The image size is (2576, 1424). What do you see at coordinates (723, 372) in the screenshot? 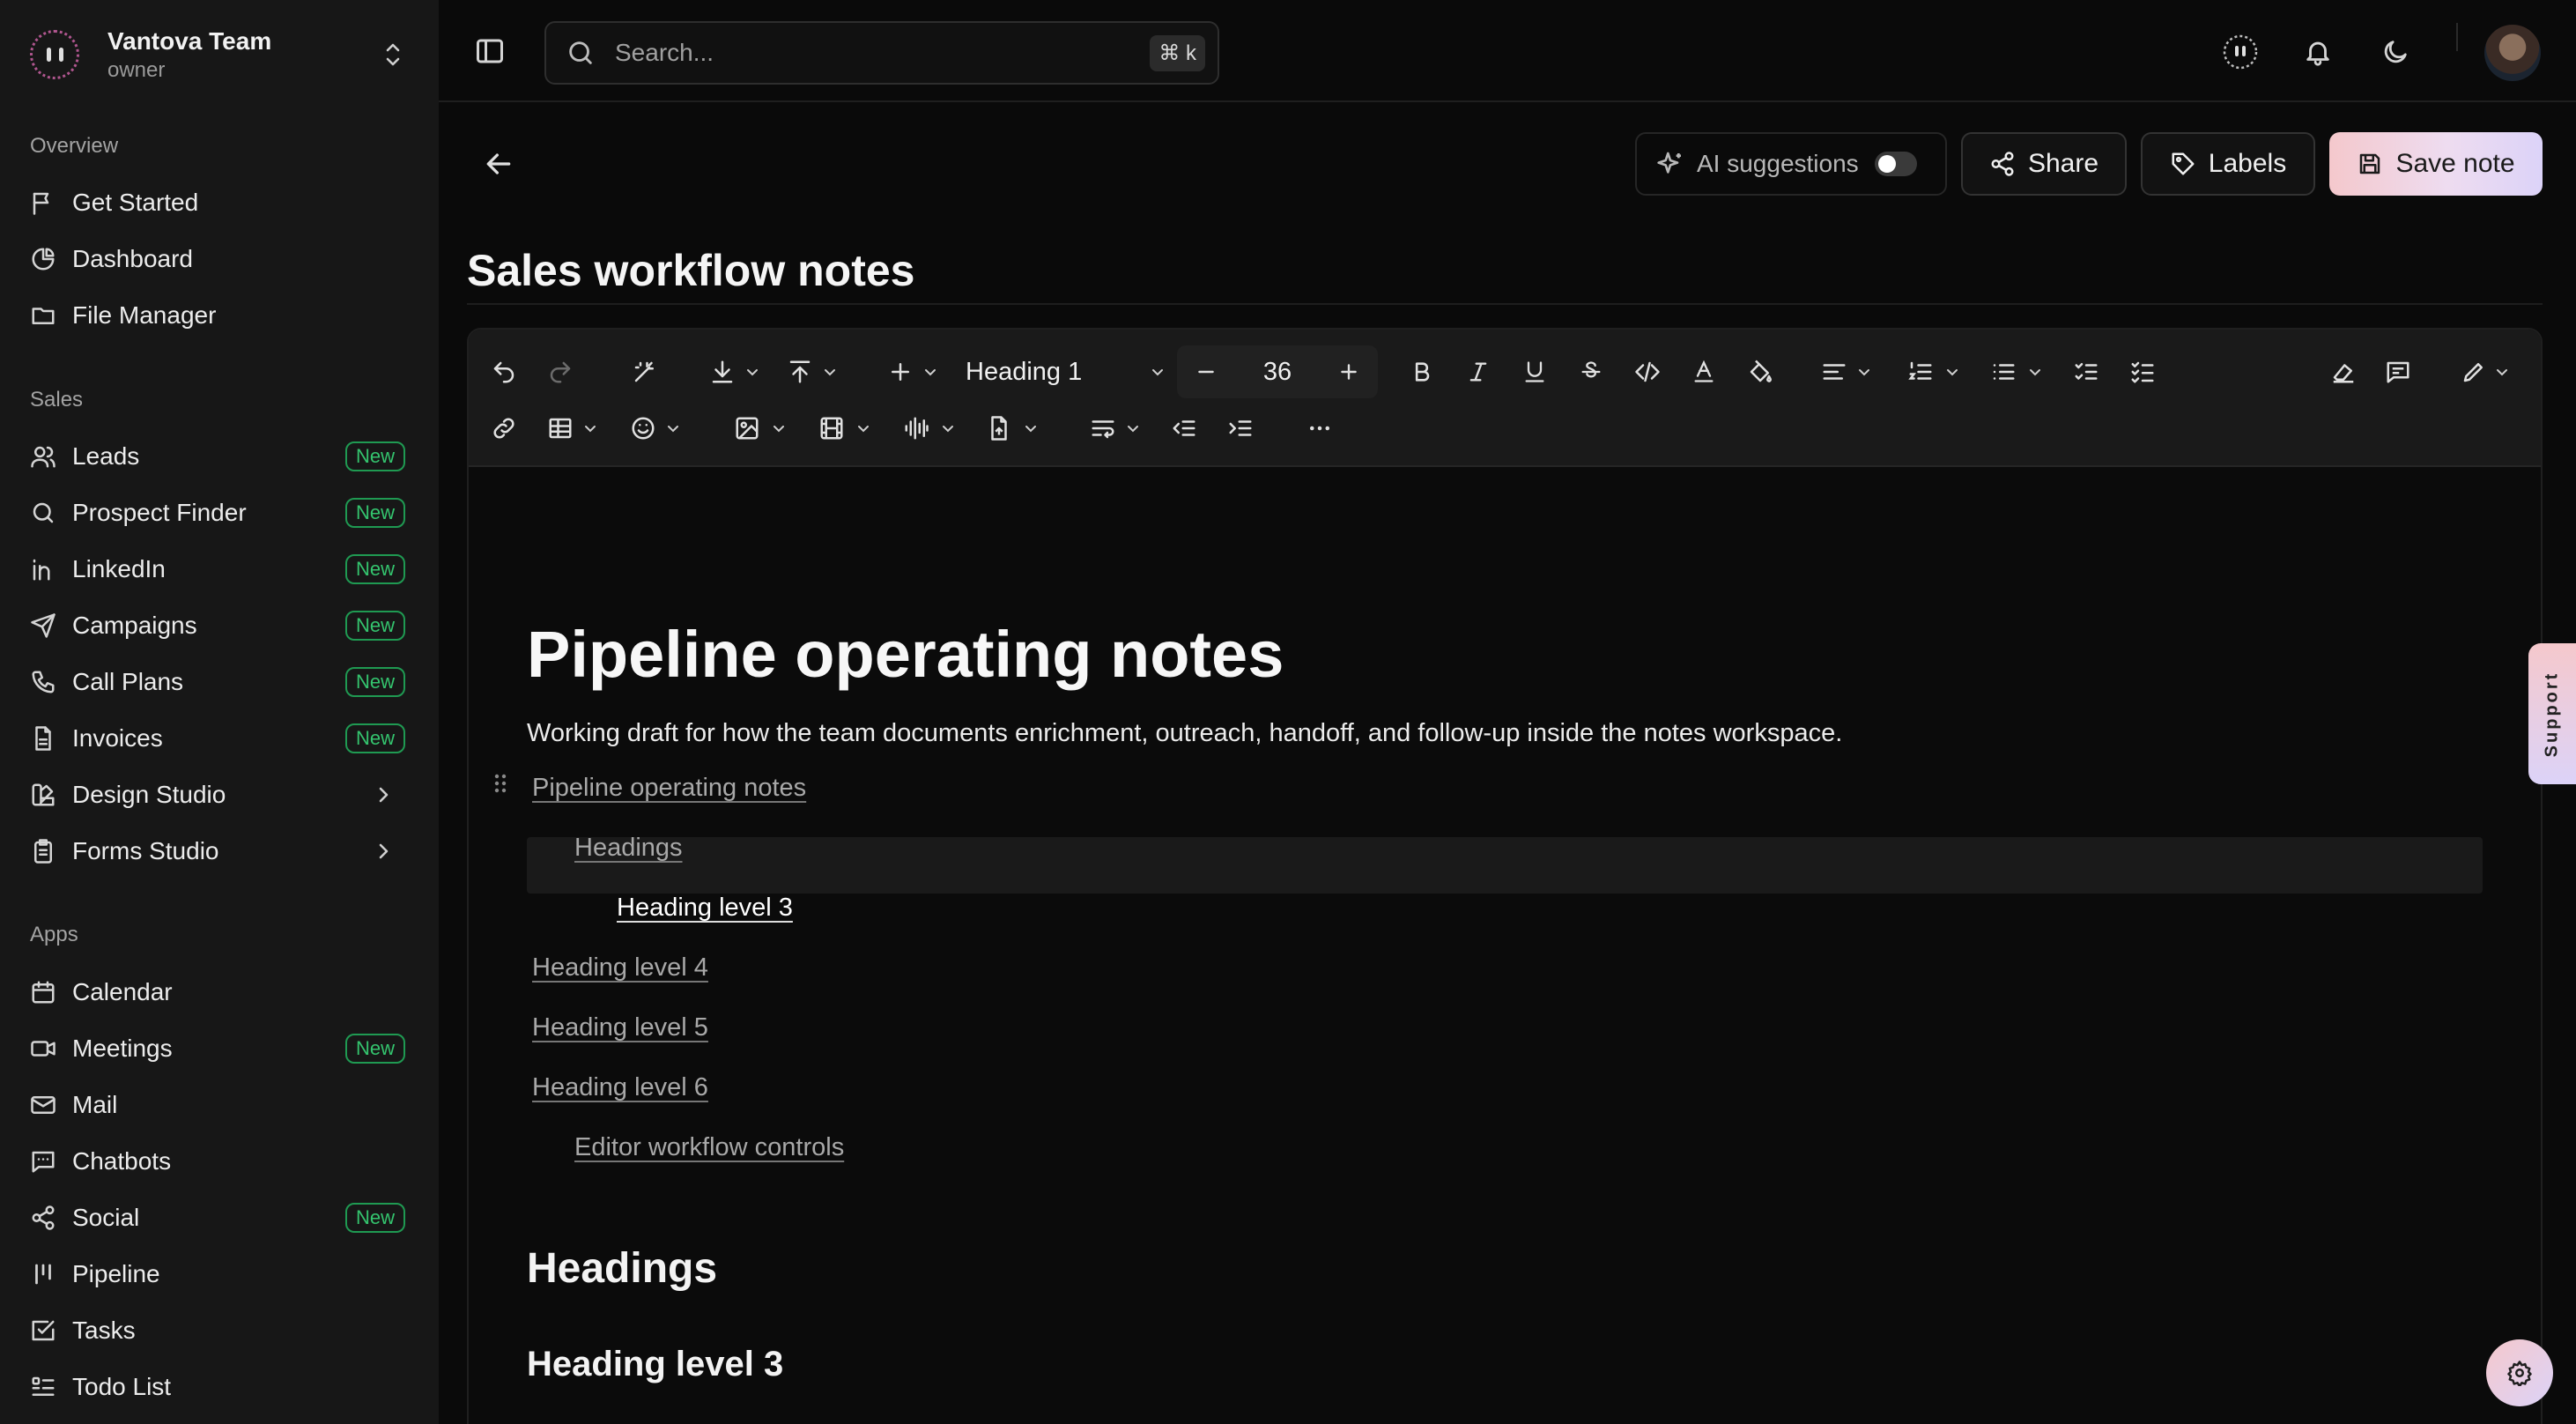
I see `import-icon` at bounding box center [723, 372].